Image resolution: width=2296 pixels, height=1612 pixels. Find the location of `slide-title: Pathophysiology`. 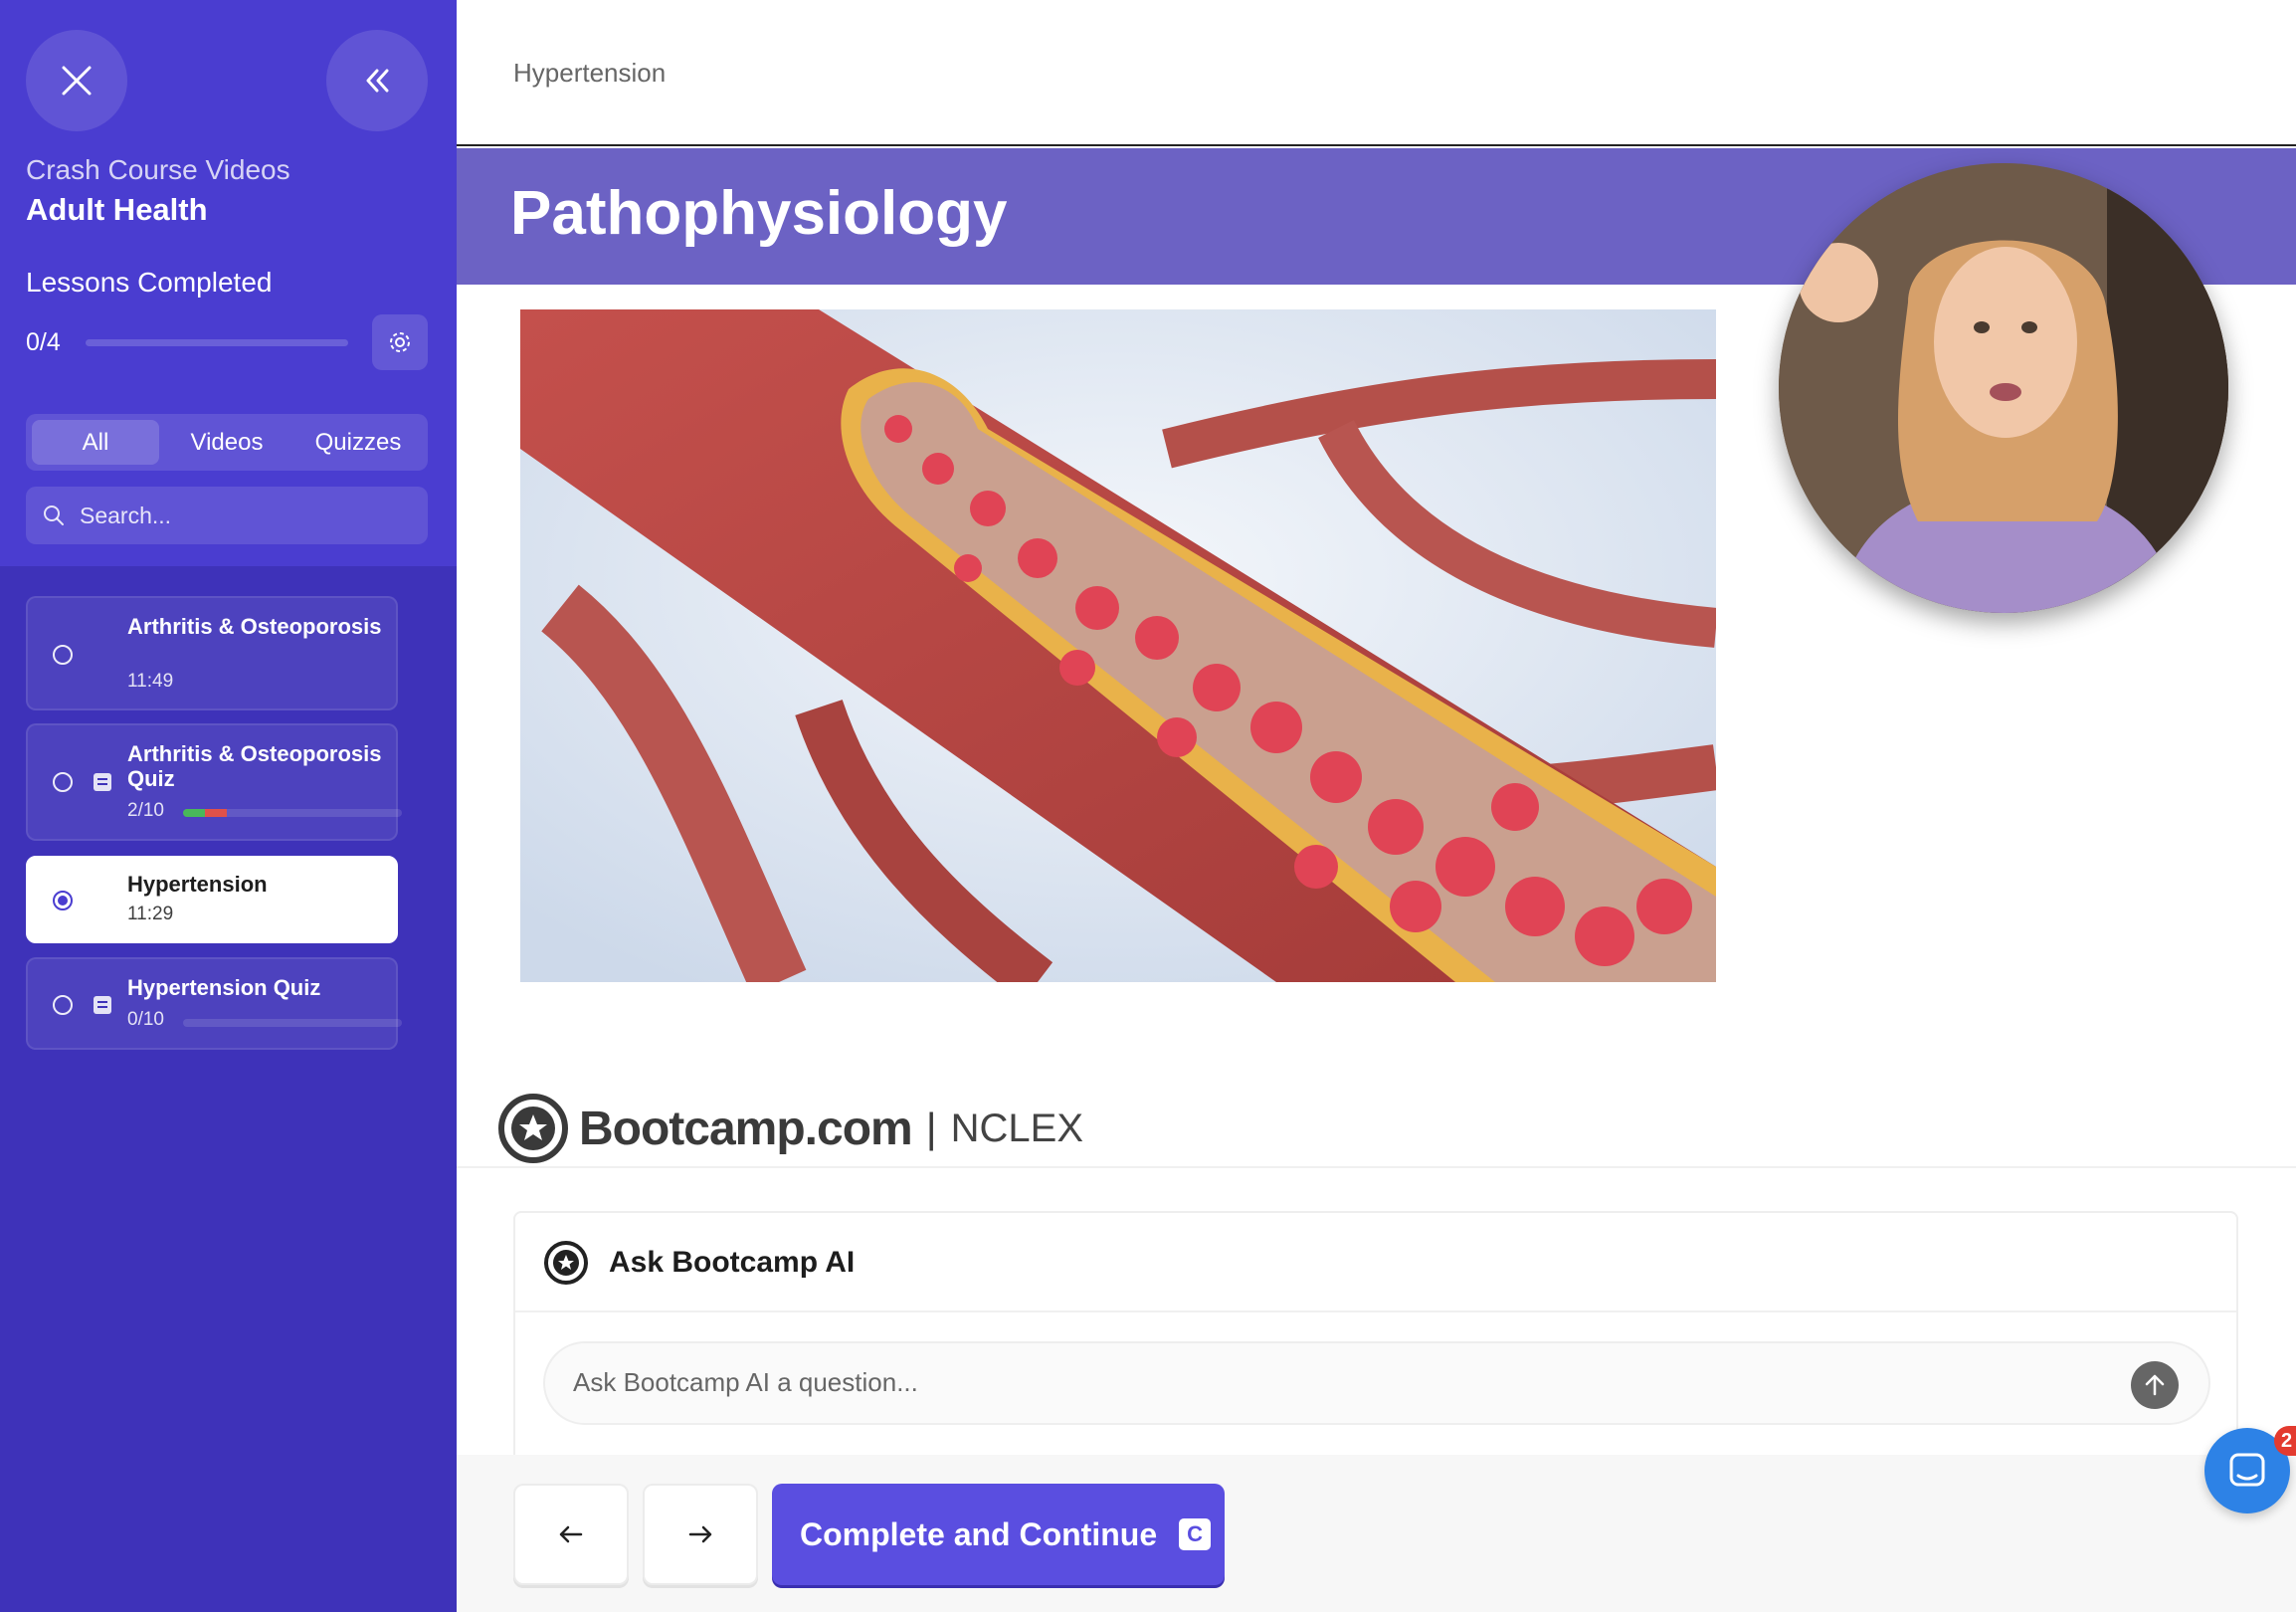

slide-title: Pathophysiology is located at coordinates (759, 213).